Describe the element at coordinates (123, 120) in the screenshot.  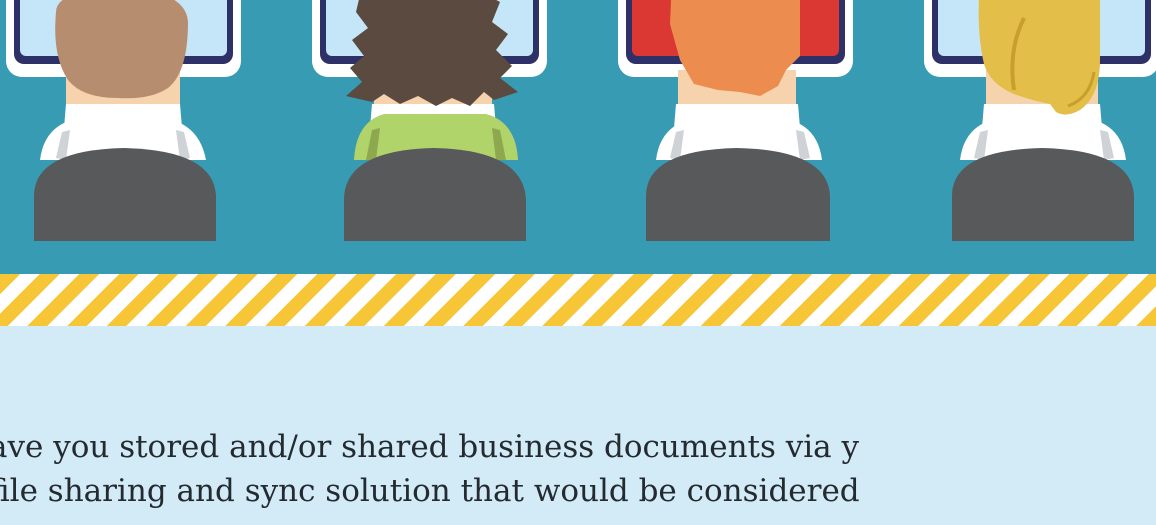
I see `person-brown-hair-icon` at that location.